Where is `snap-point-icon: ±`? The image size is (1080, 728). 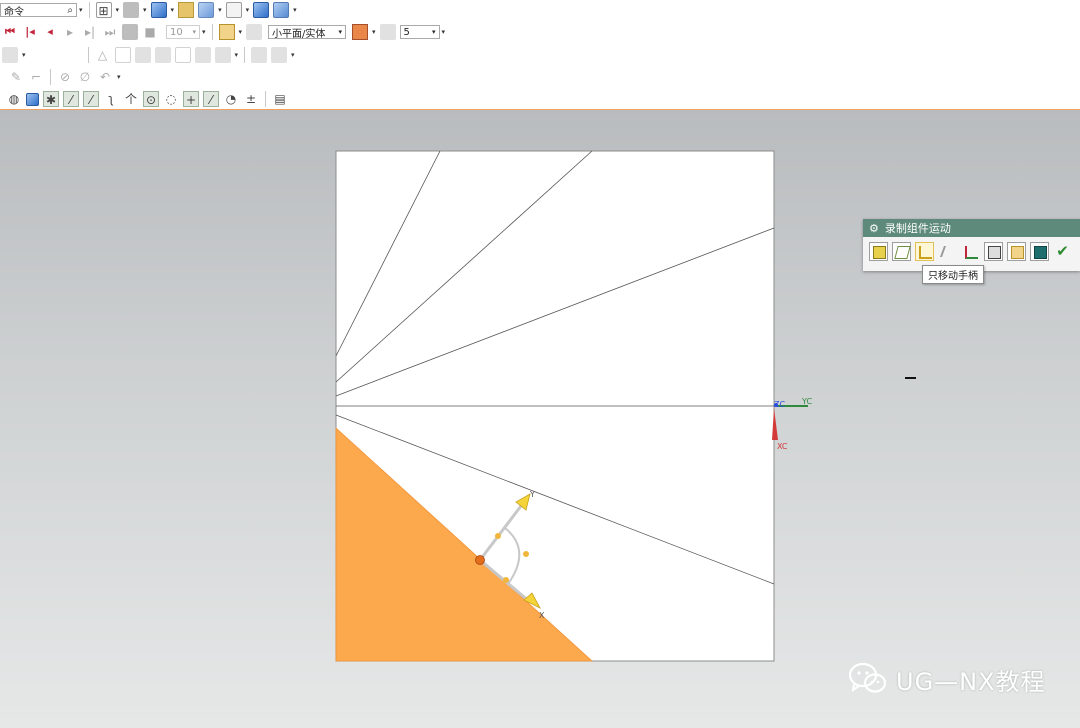
snap-point-icon: ± is located at coordinates (251, 99).